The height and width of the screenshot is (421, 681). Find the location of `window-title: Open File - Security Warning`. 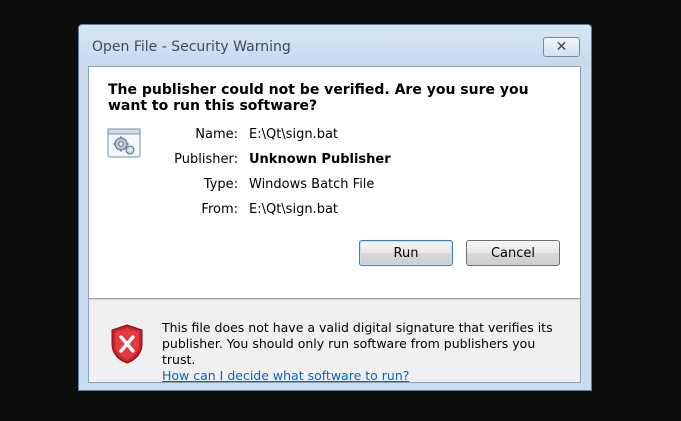

window-title: Open File - Security Warning is located at coordinates (191, 47).